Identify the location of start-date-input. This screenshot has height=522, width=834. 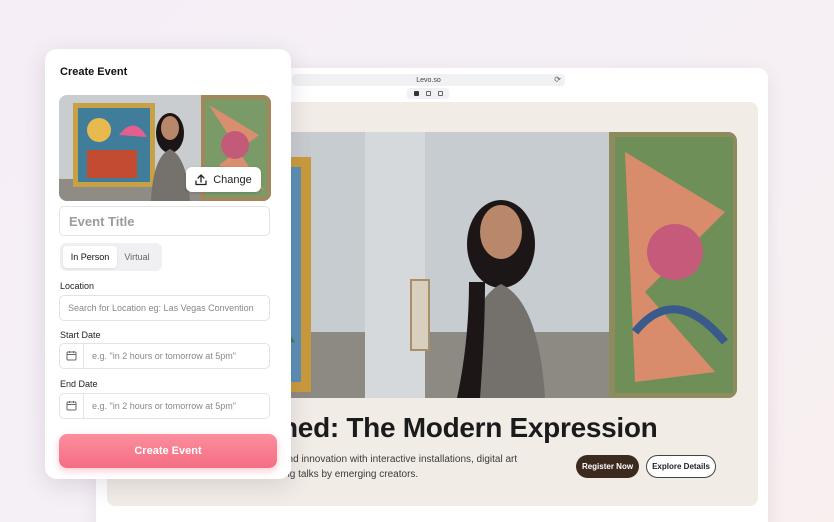
(164, 356).